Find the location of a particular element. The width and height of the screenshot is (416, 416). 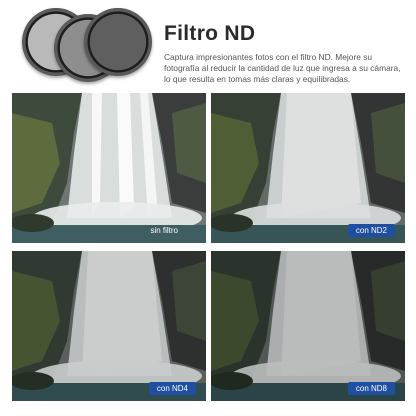

page-title: Filtro ND is located at coordinates (210, 33).